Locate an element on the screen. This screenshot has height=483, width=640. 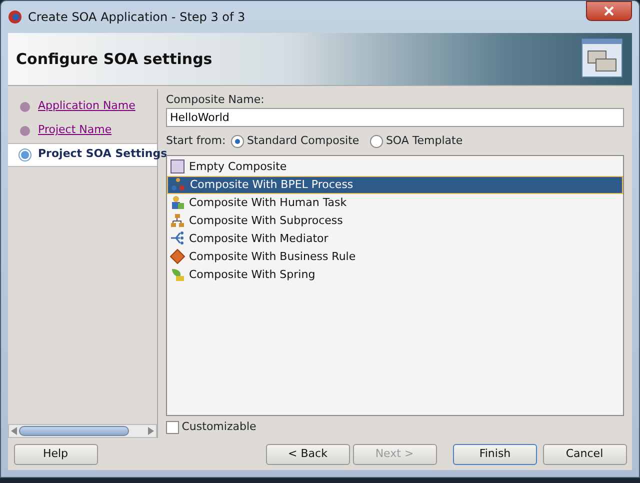
close-icon is located at coordinates (609, 11).